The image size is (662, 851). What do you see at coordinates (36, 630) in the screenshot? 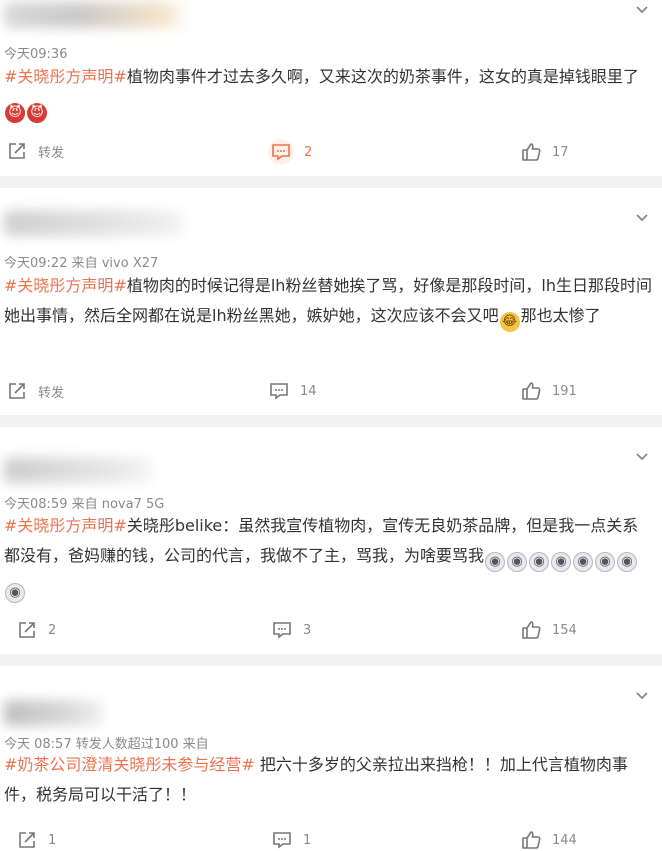
I see `repost-button: 2` at bounding box center [36, 630].